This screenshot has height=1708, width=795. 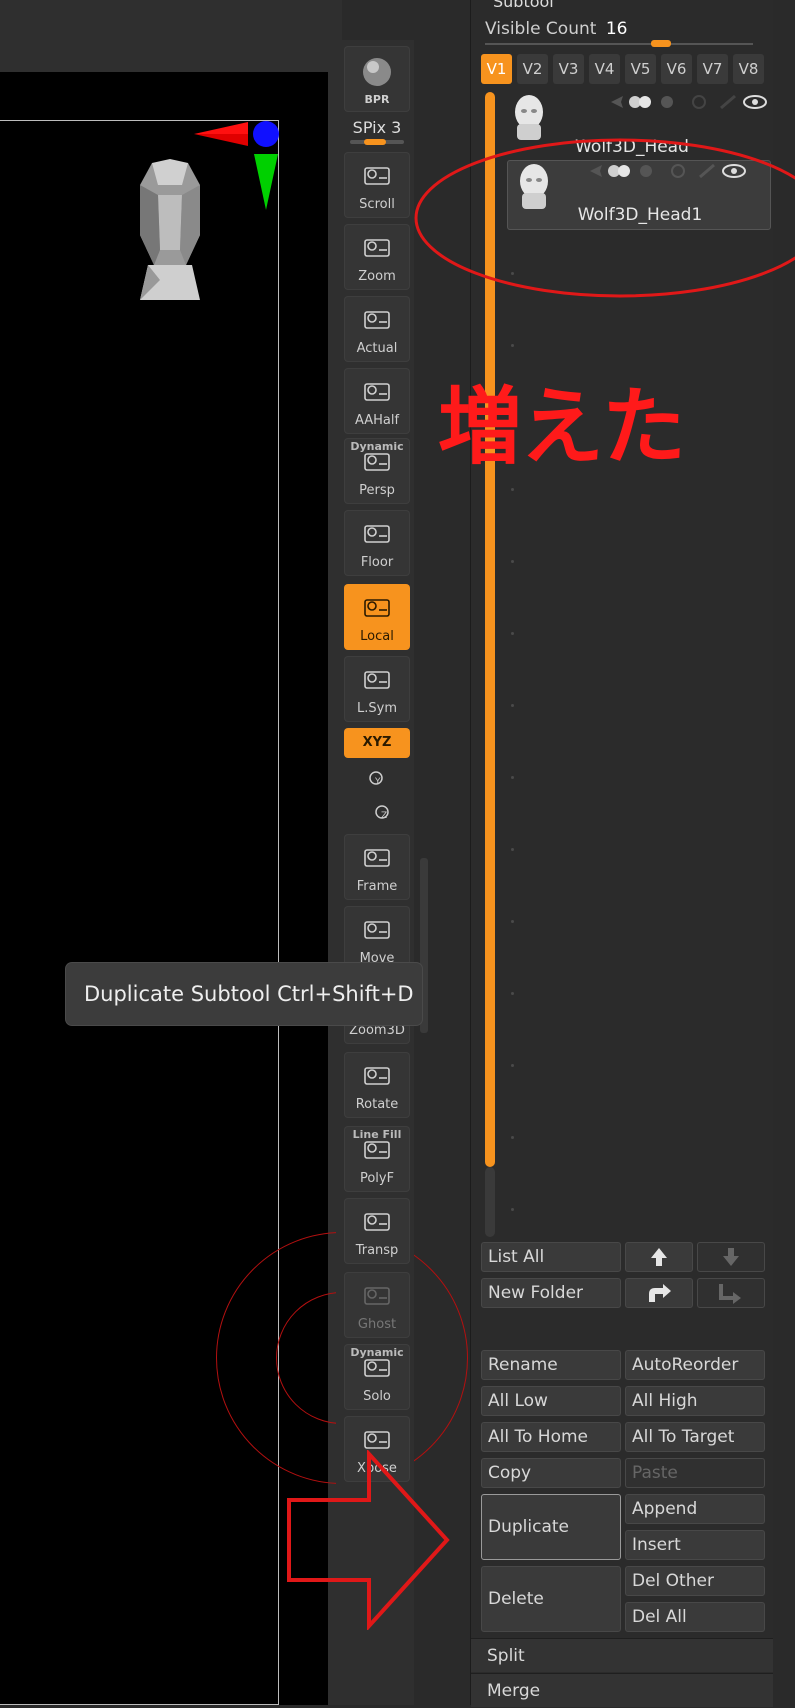 I want to click on toolbar-local-button: Local, so click(x=377, y=617).